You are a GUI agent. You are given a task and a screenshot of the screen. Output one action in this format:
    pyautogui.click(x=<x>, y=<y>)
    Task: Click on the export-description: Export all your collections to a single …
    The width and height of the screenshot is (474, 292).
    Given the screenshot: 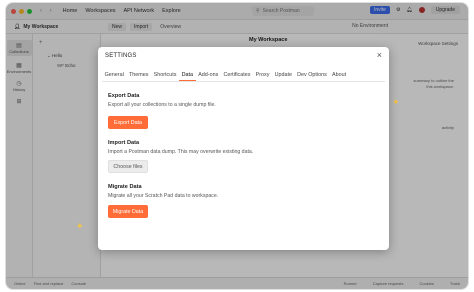 What is the action you would take?
    pyautogui.click(x=162, y=105)
    